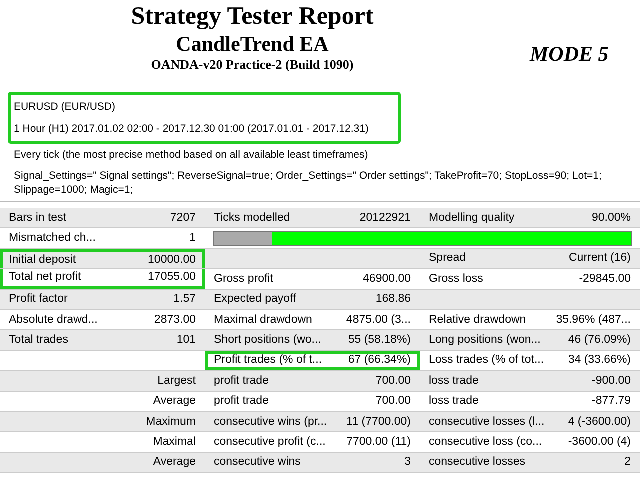 The width and height of the screenshot is (640, 480). I want to click on stat-label: consecutive losses, so click(477, 462).